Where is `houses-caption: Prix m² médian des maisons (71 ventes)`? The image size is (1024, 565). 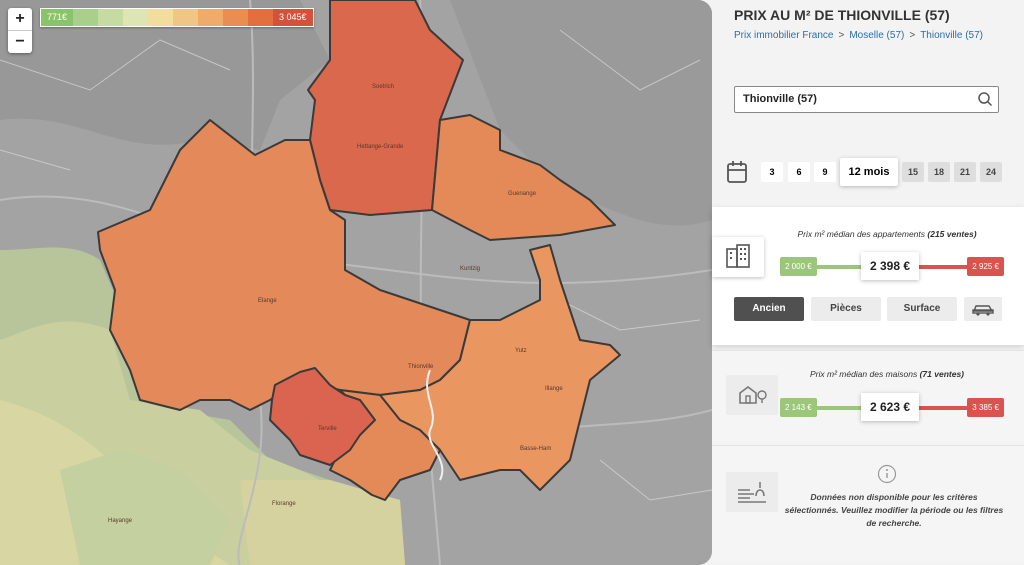
houses-caption: Prix m² médian des maisons (71 ventes) is located at coordinates (887, 374).